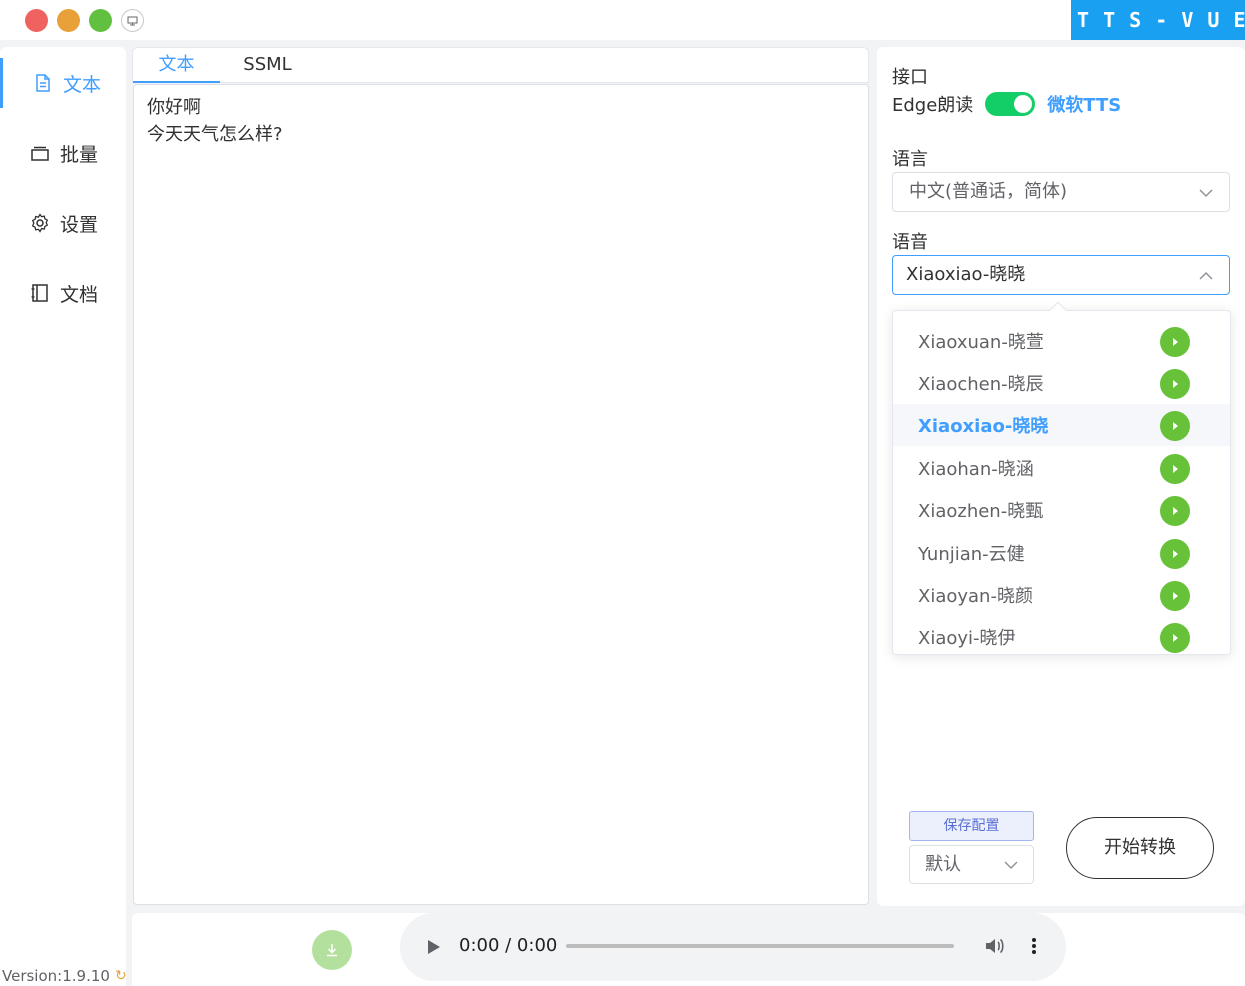 The width and height of the screenshot is (1245, 986). Describe the element at coordinates (1061, 468) in the screenshot. I see `voice-option: Xiaohan-晓涵` at that location.